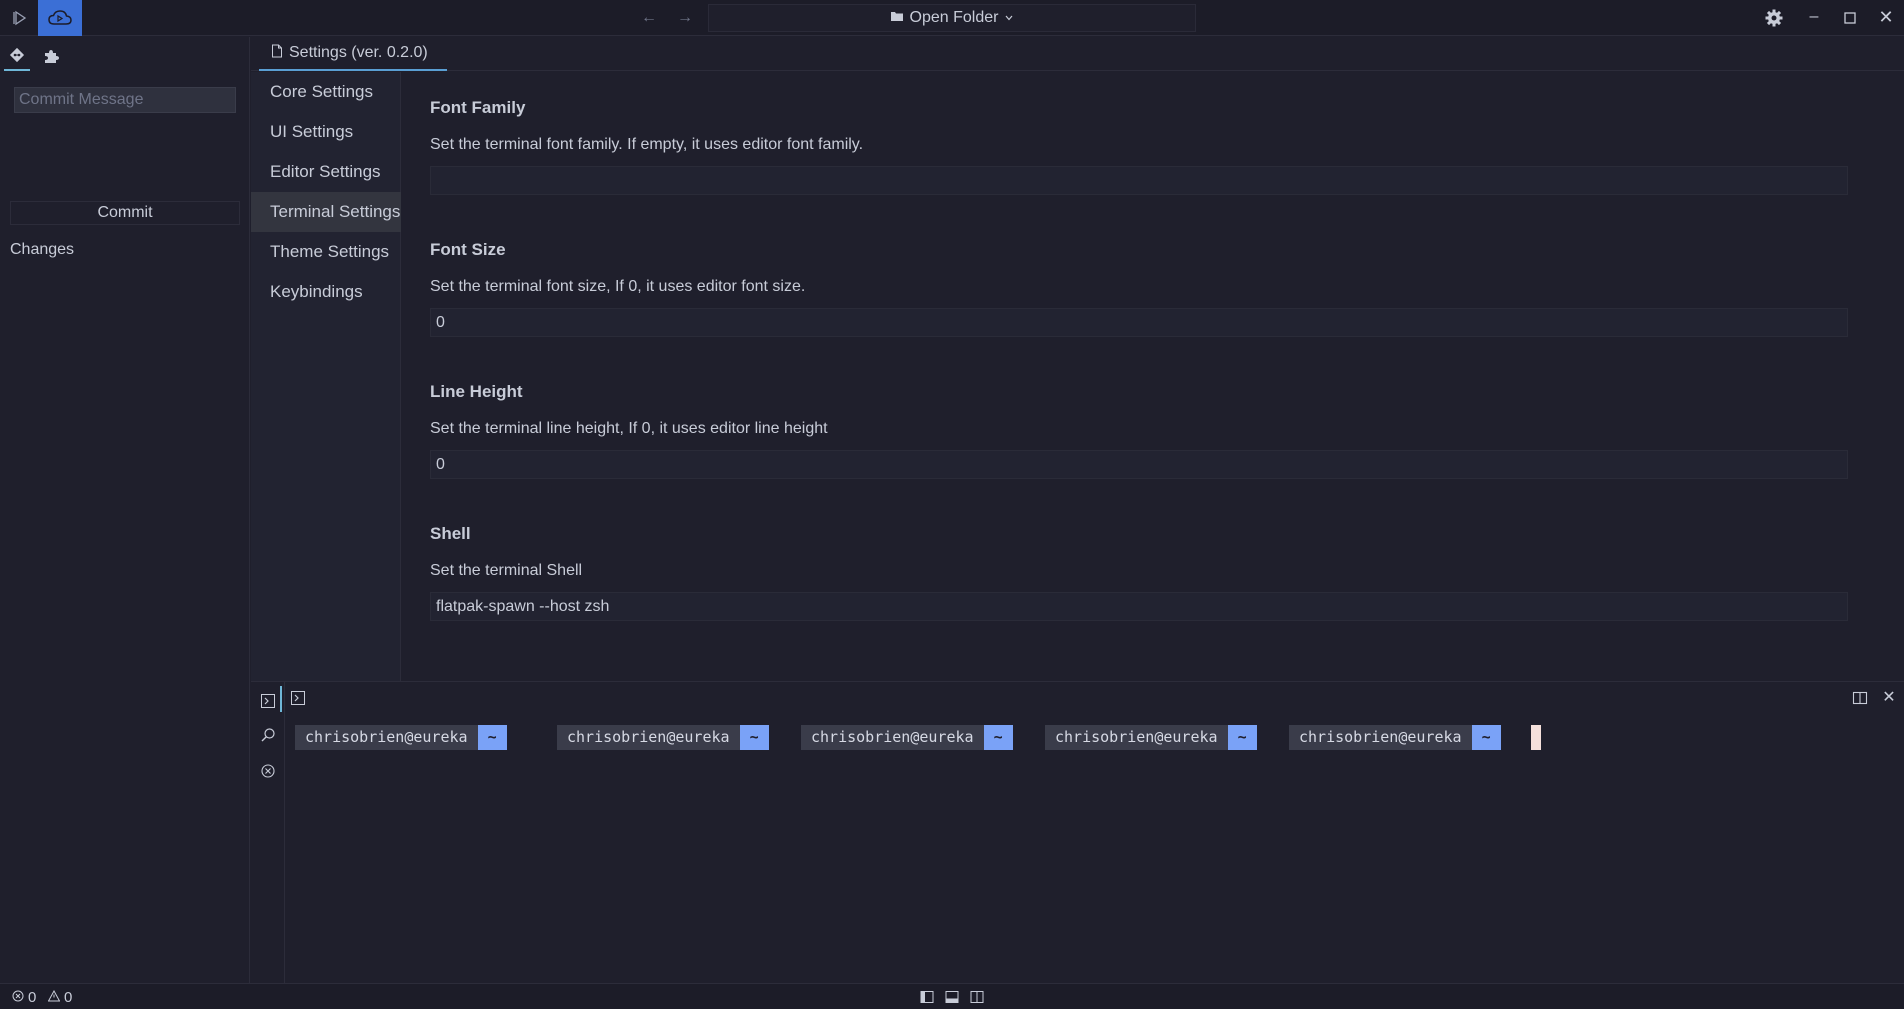  What do you see at coordinates (468, 249) in the screenshot?
I see `setting-title-font-size: Font Size` at bounding box center [468, 249].